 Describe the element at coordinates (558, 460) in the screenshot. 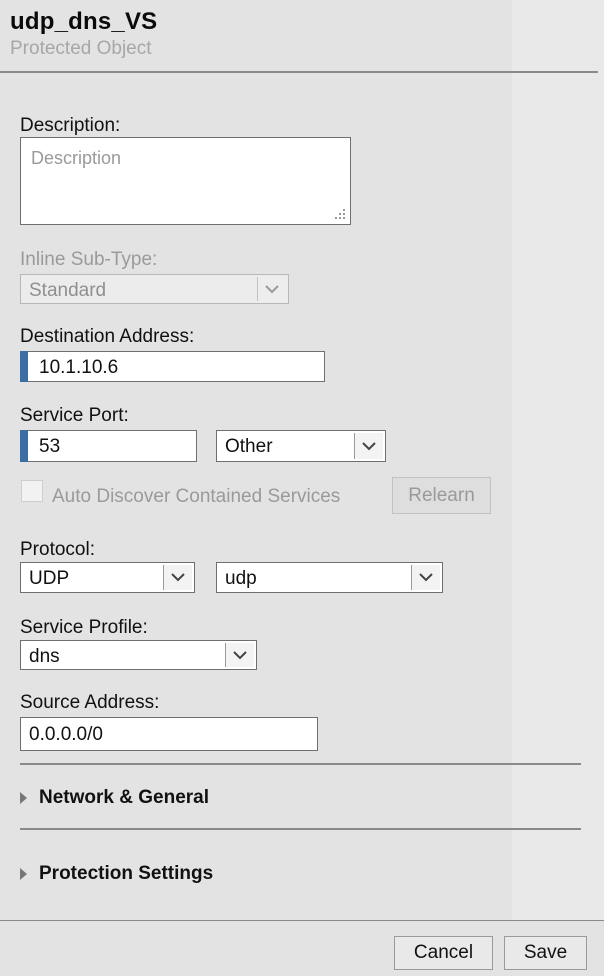

I see `panel-side-strip` at that location.